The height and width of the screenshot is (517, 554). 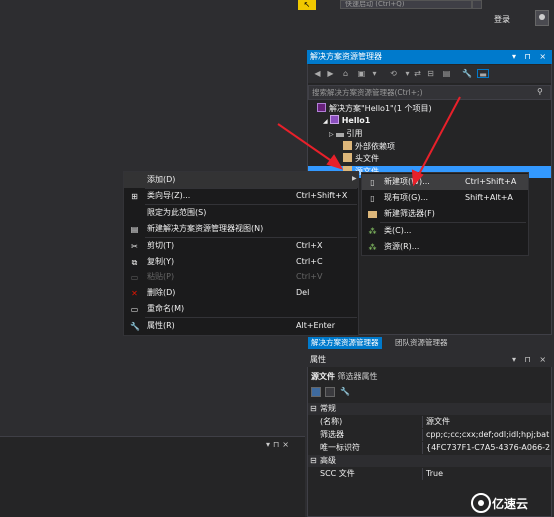 What do you see at coordinates (510, 504) in the screenshot?
I see `watermark-text: 亿速云` at bounding box center [510, 504].